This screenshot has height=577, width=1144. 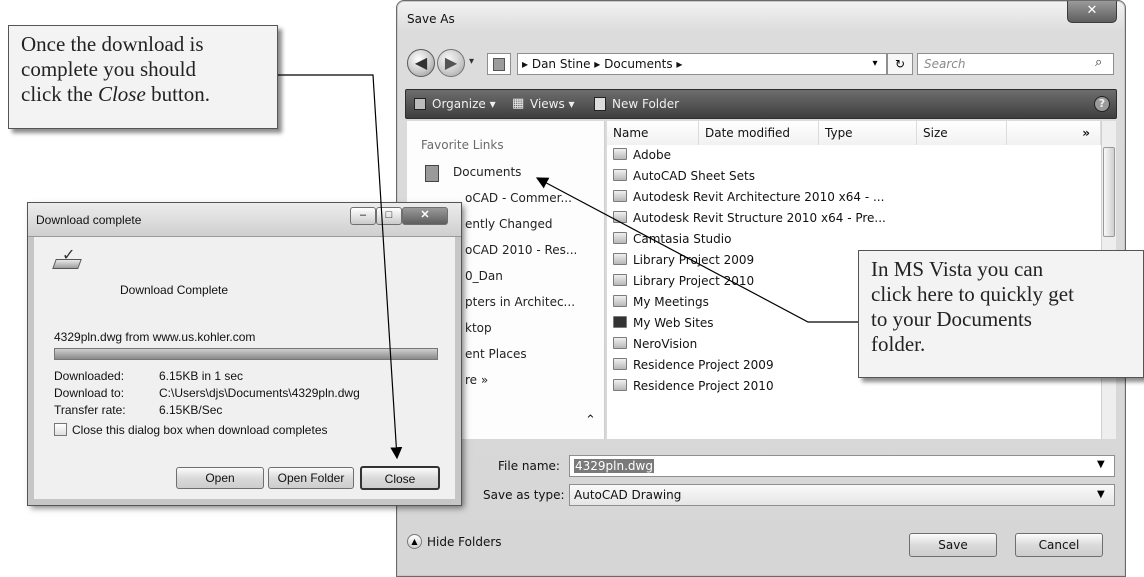 I want to click on arrow-to-close-button, so click(x=340, y=267).